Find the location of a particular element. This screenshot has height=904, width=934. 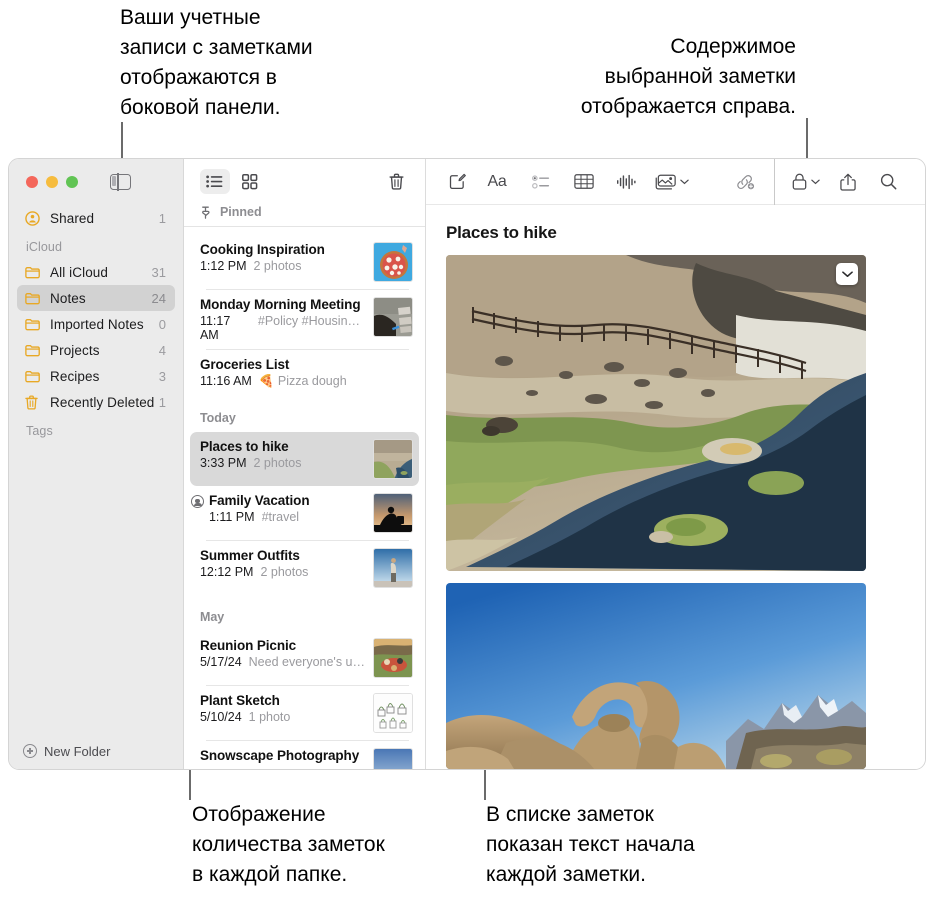

lock-icon is located at coordinates (806, 182).